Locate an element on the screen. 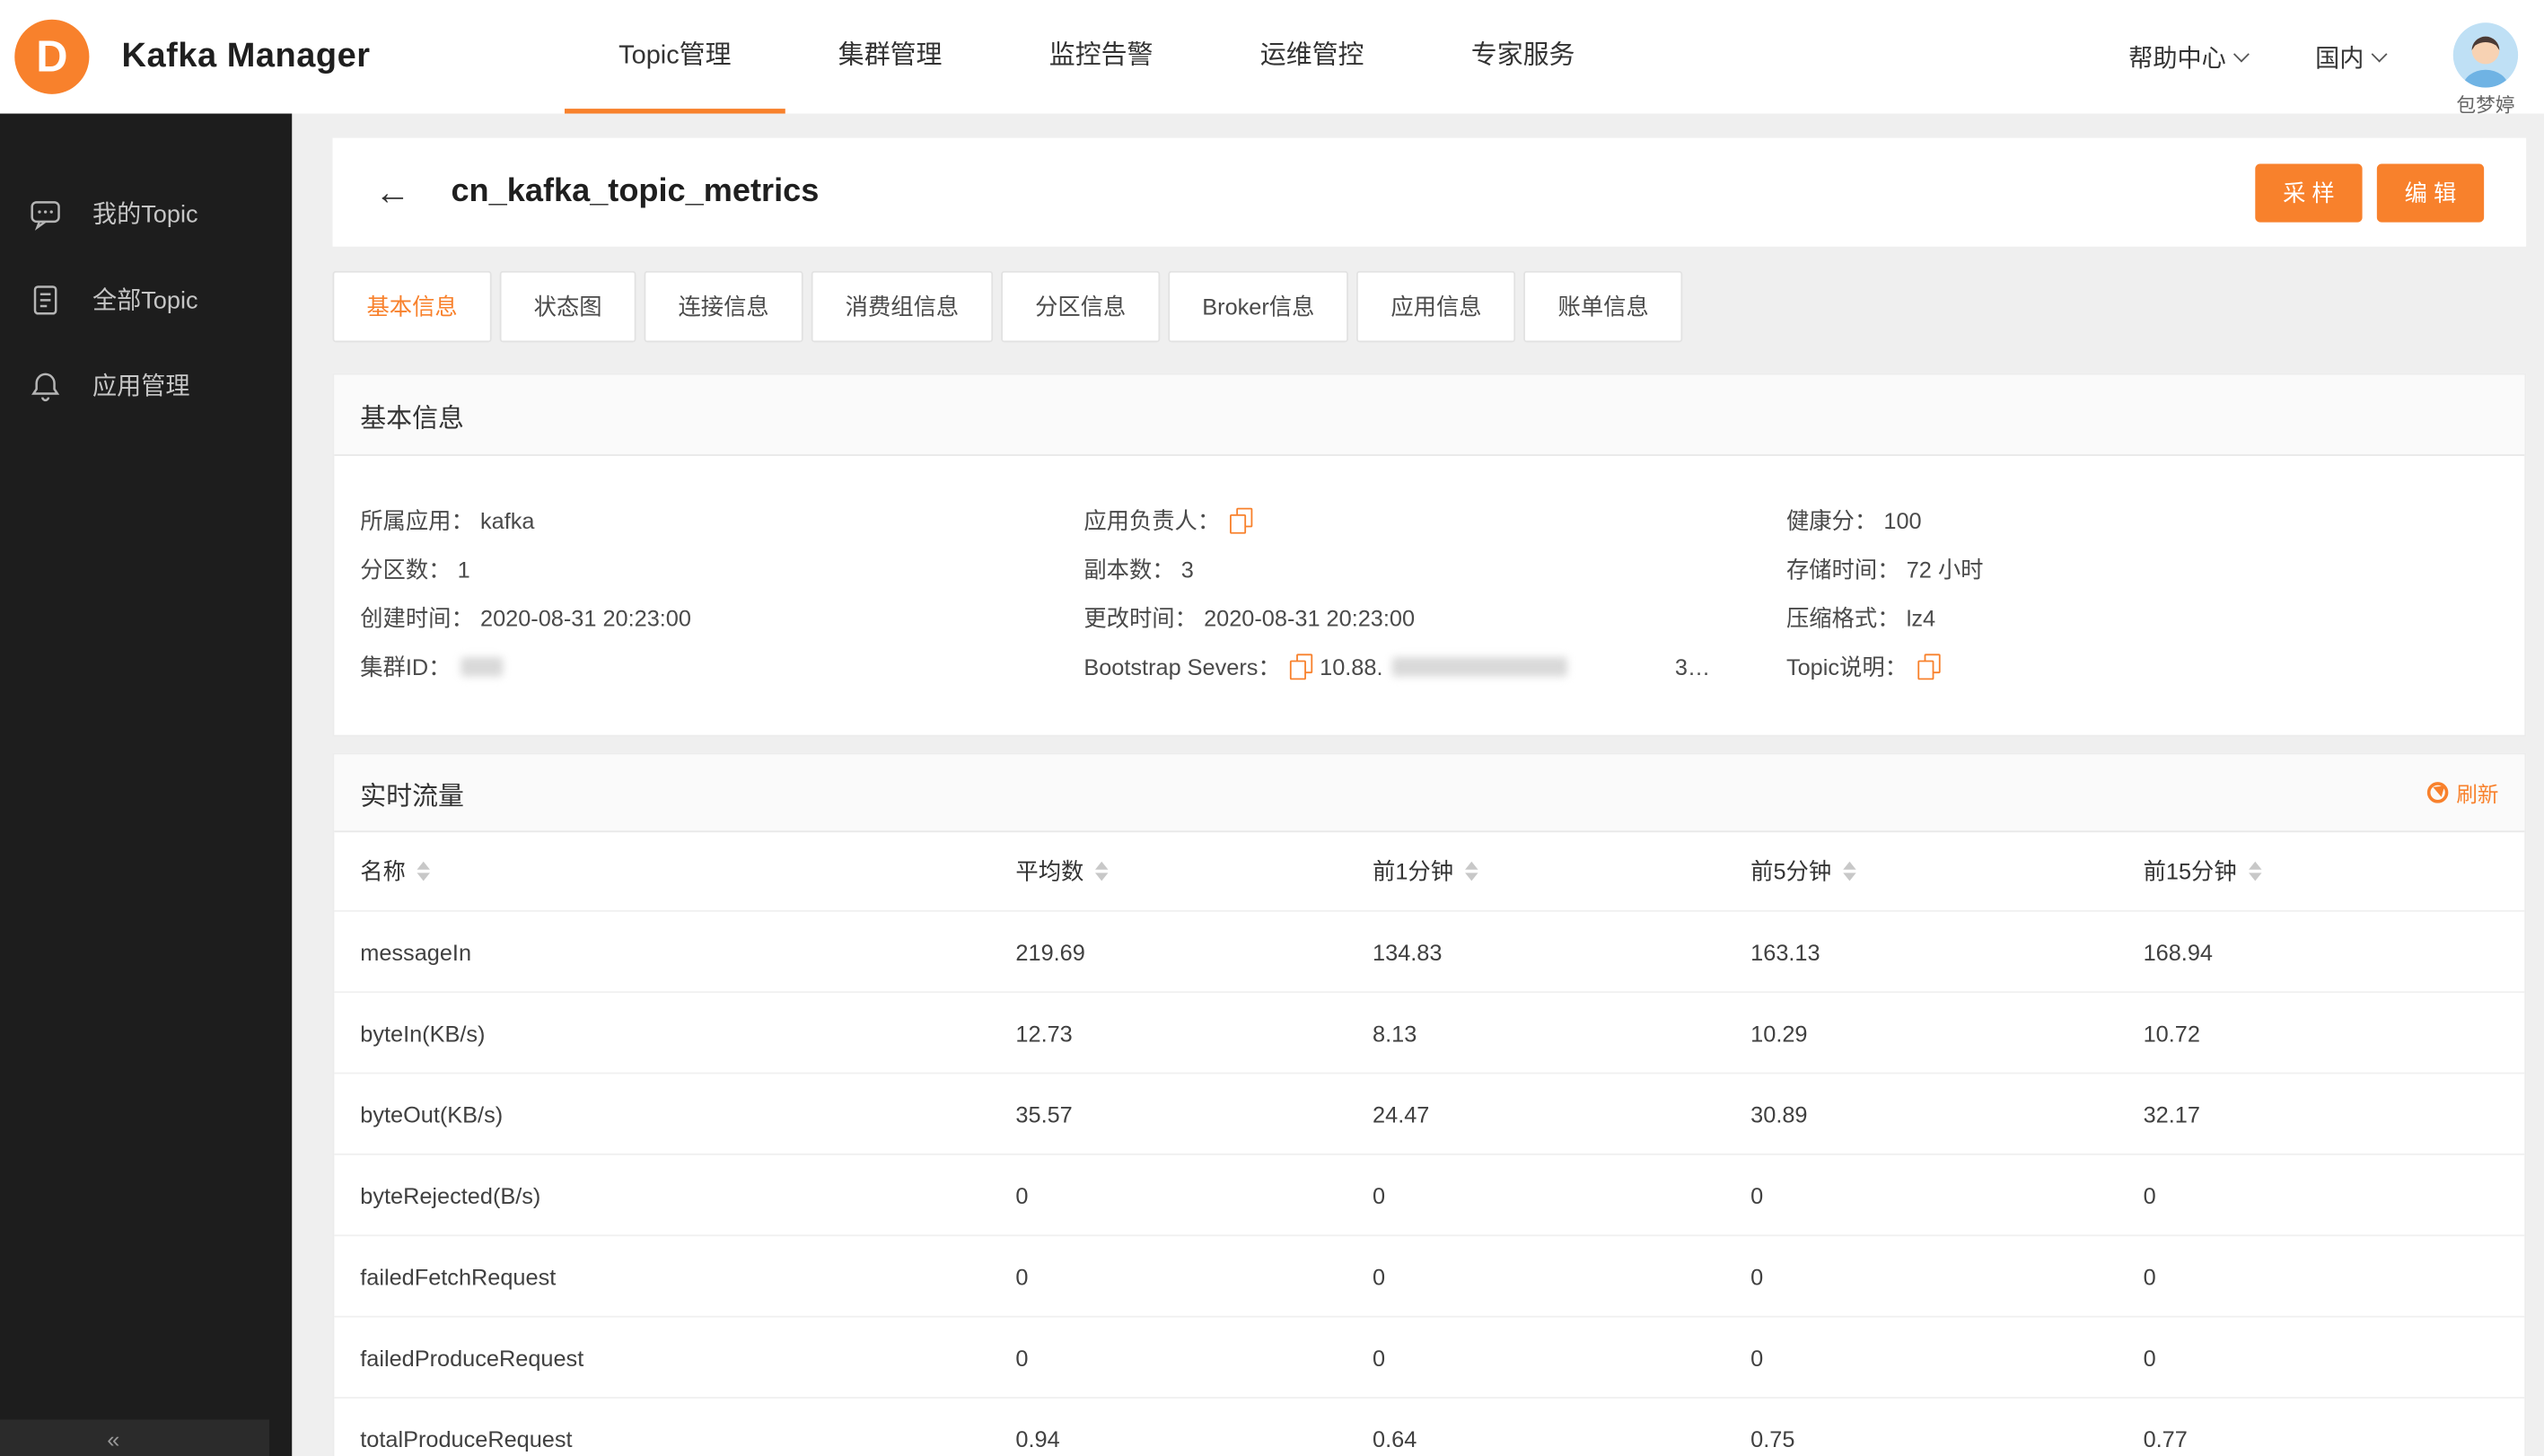  field-label: 副本数： is located at coordinates (1129, 569).